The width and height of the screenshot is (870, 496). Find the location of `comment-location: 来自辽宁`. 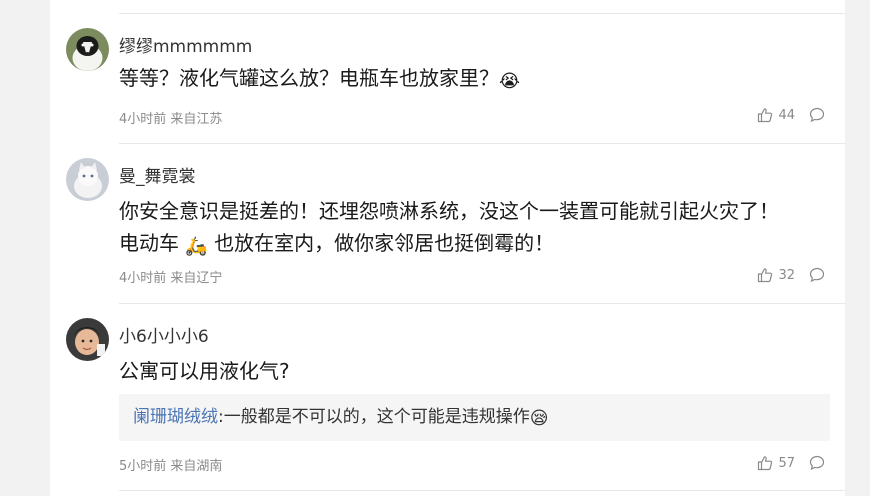

comment-location: 来自辽宁 is located at coordinates (196, 278).